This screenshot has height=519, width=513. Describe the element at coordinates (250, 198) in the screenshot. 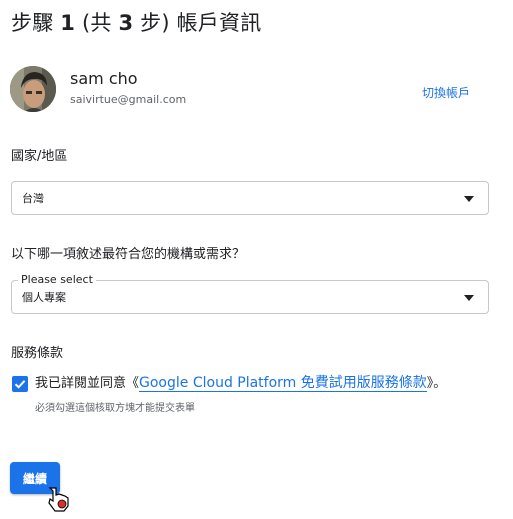

I see `country-select: 台灣` at that location.